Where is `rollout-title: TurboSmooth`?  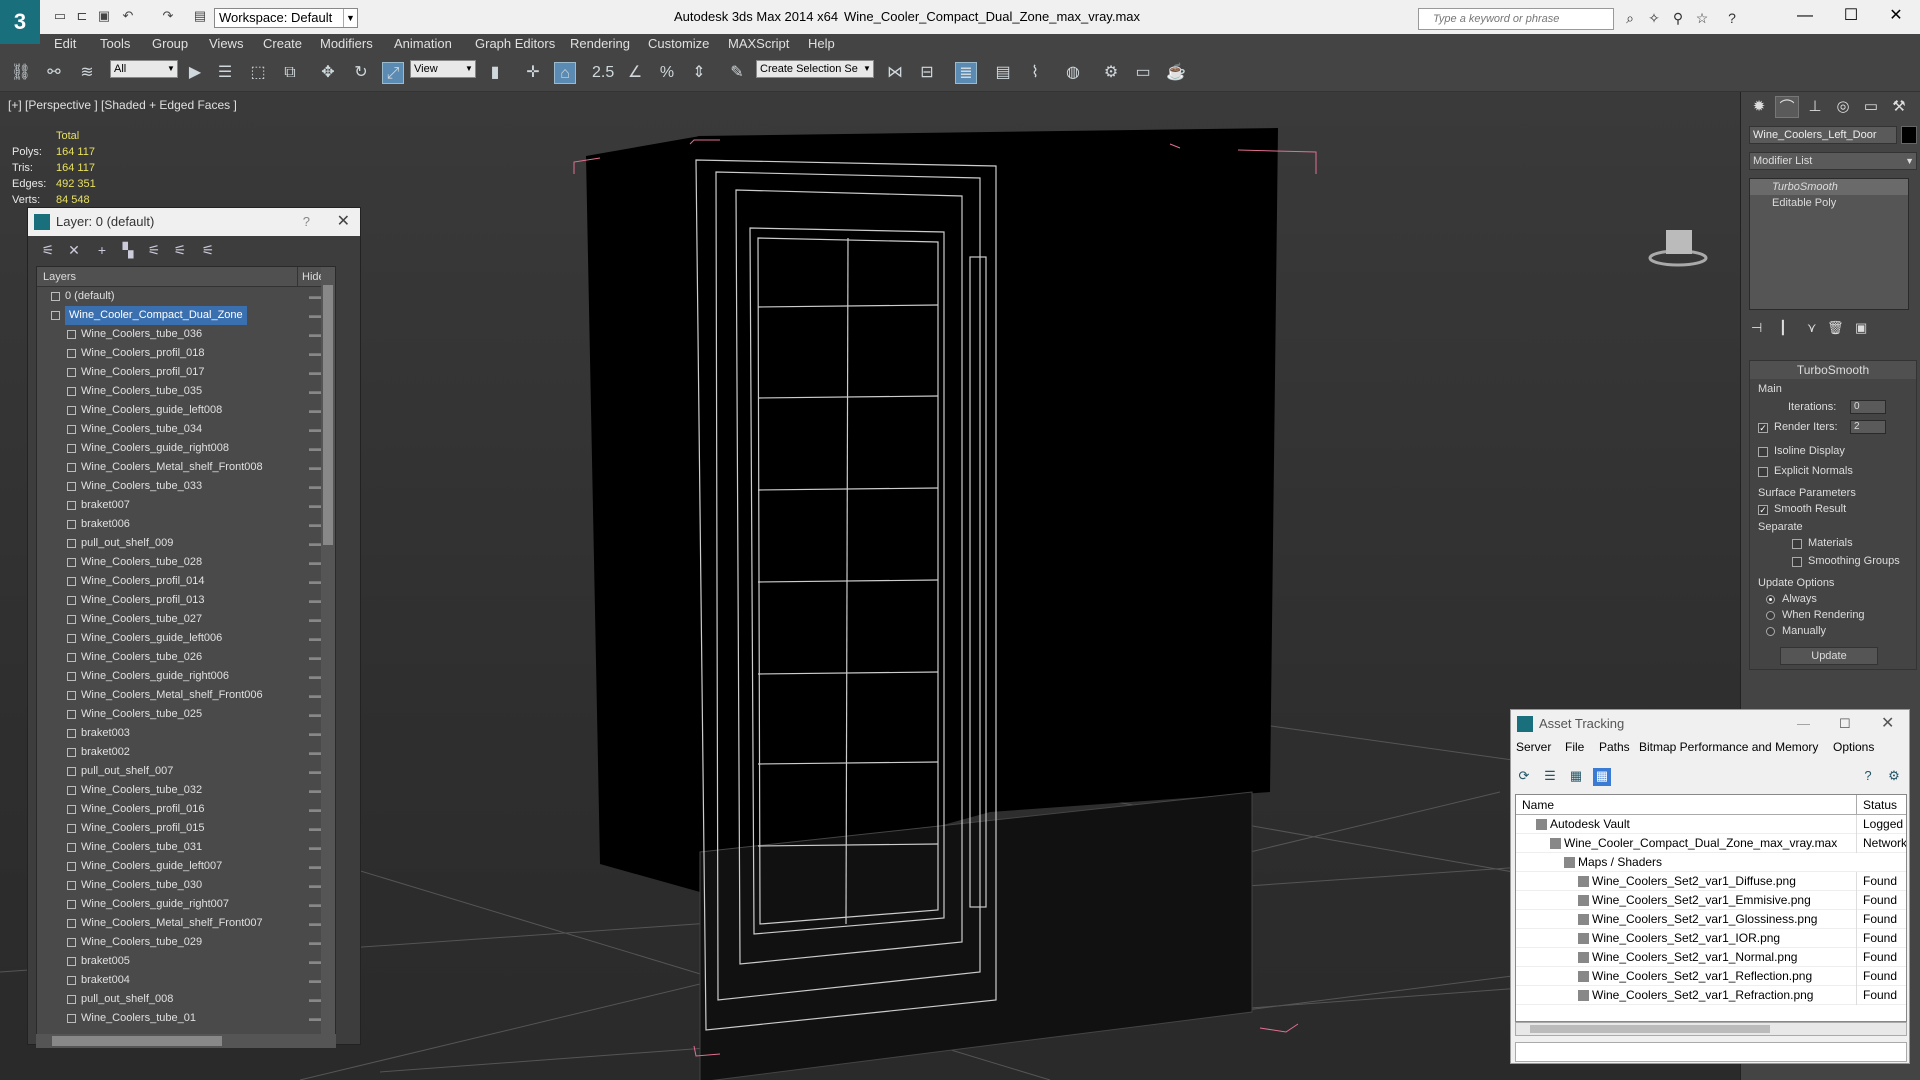 rollout-title: TurboSmooth is located at coordinates (1833, 370).